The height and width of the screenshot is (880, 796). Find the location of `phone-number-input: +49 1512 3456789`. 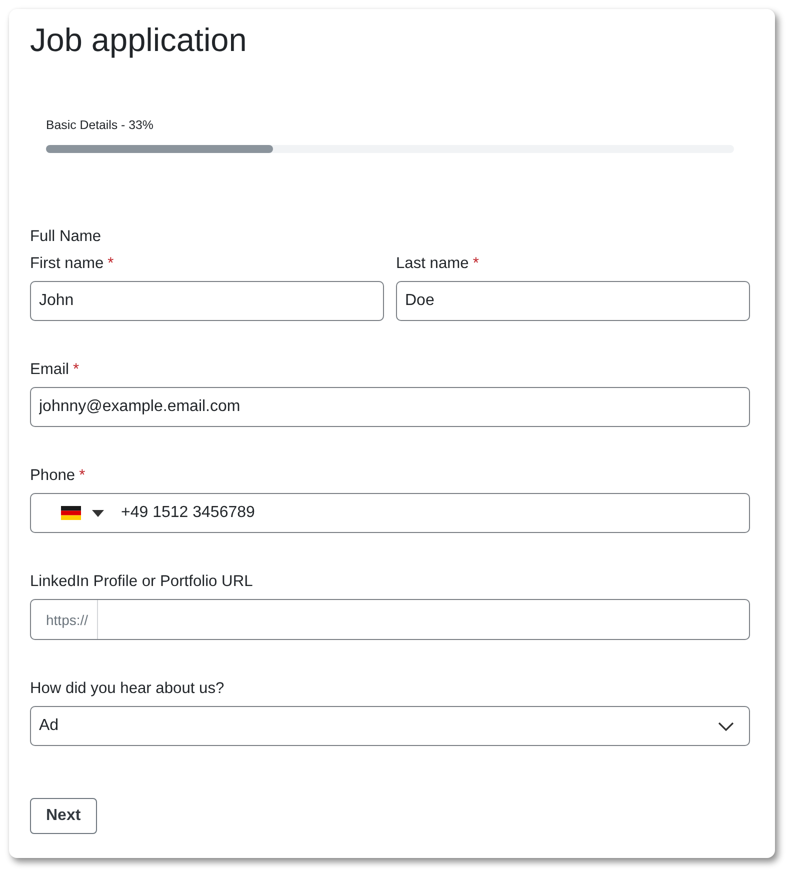

phone-number-input: +49 1512 3456789 is located at coordinates (431, 513).